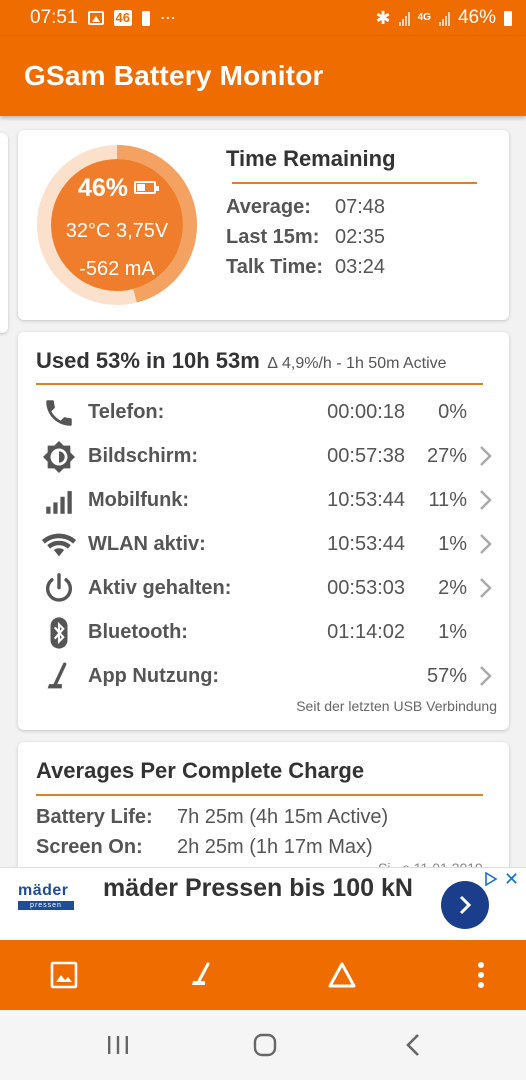 Image resolution: width=526 pixels, height=1080 pixels. What do you see at coordinates (4, 233) in the screenshot?
I see `previous-page-card-edge` at bounding box center [4, 233].